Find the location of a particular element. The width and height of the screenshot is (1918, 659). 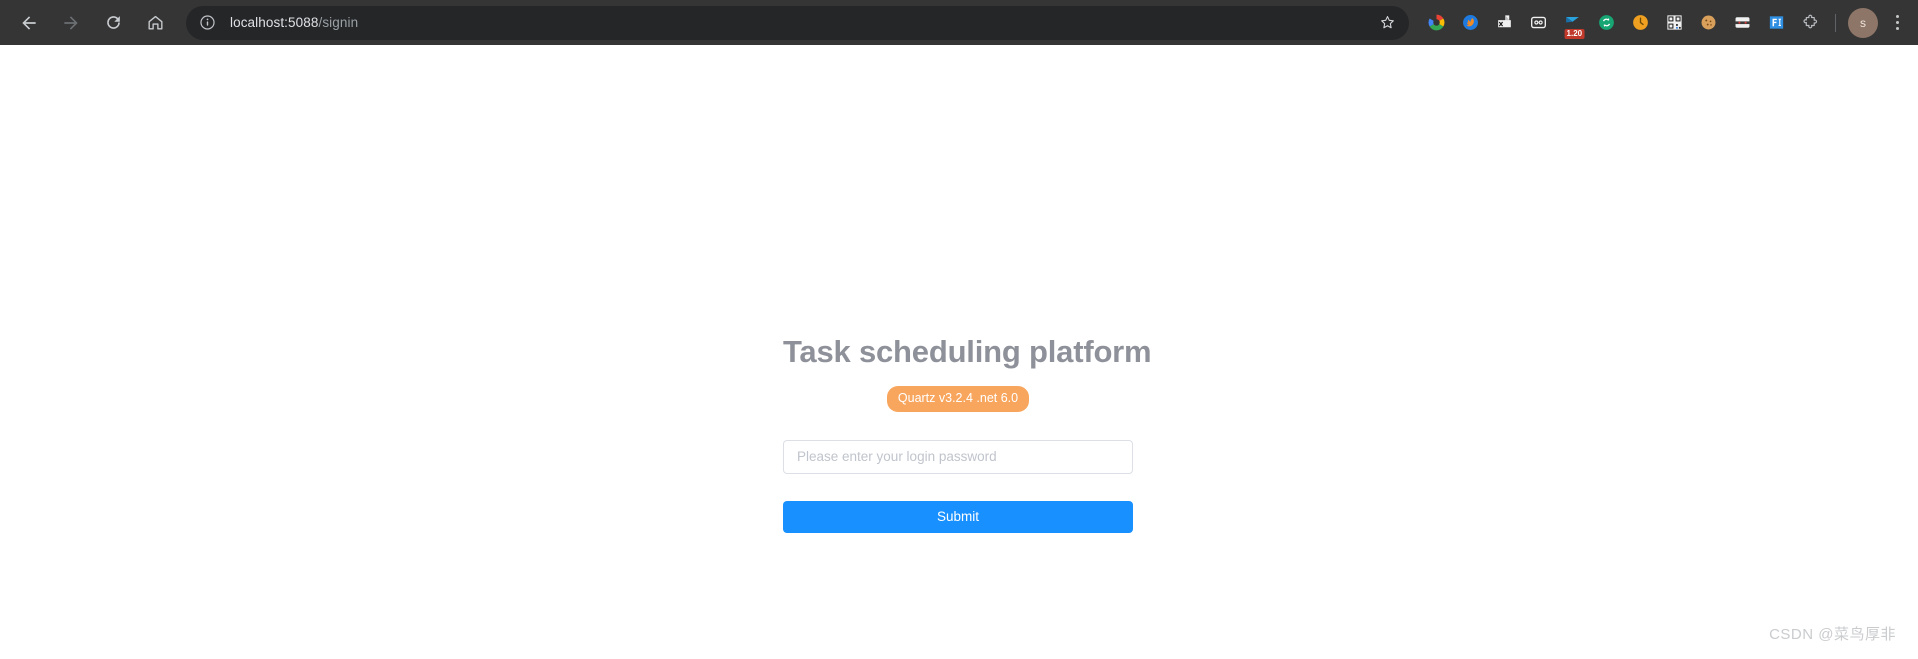

avatar-initial: s is located at coordinates (1863, 22).